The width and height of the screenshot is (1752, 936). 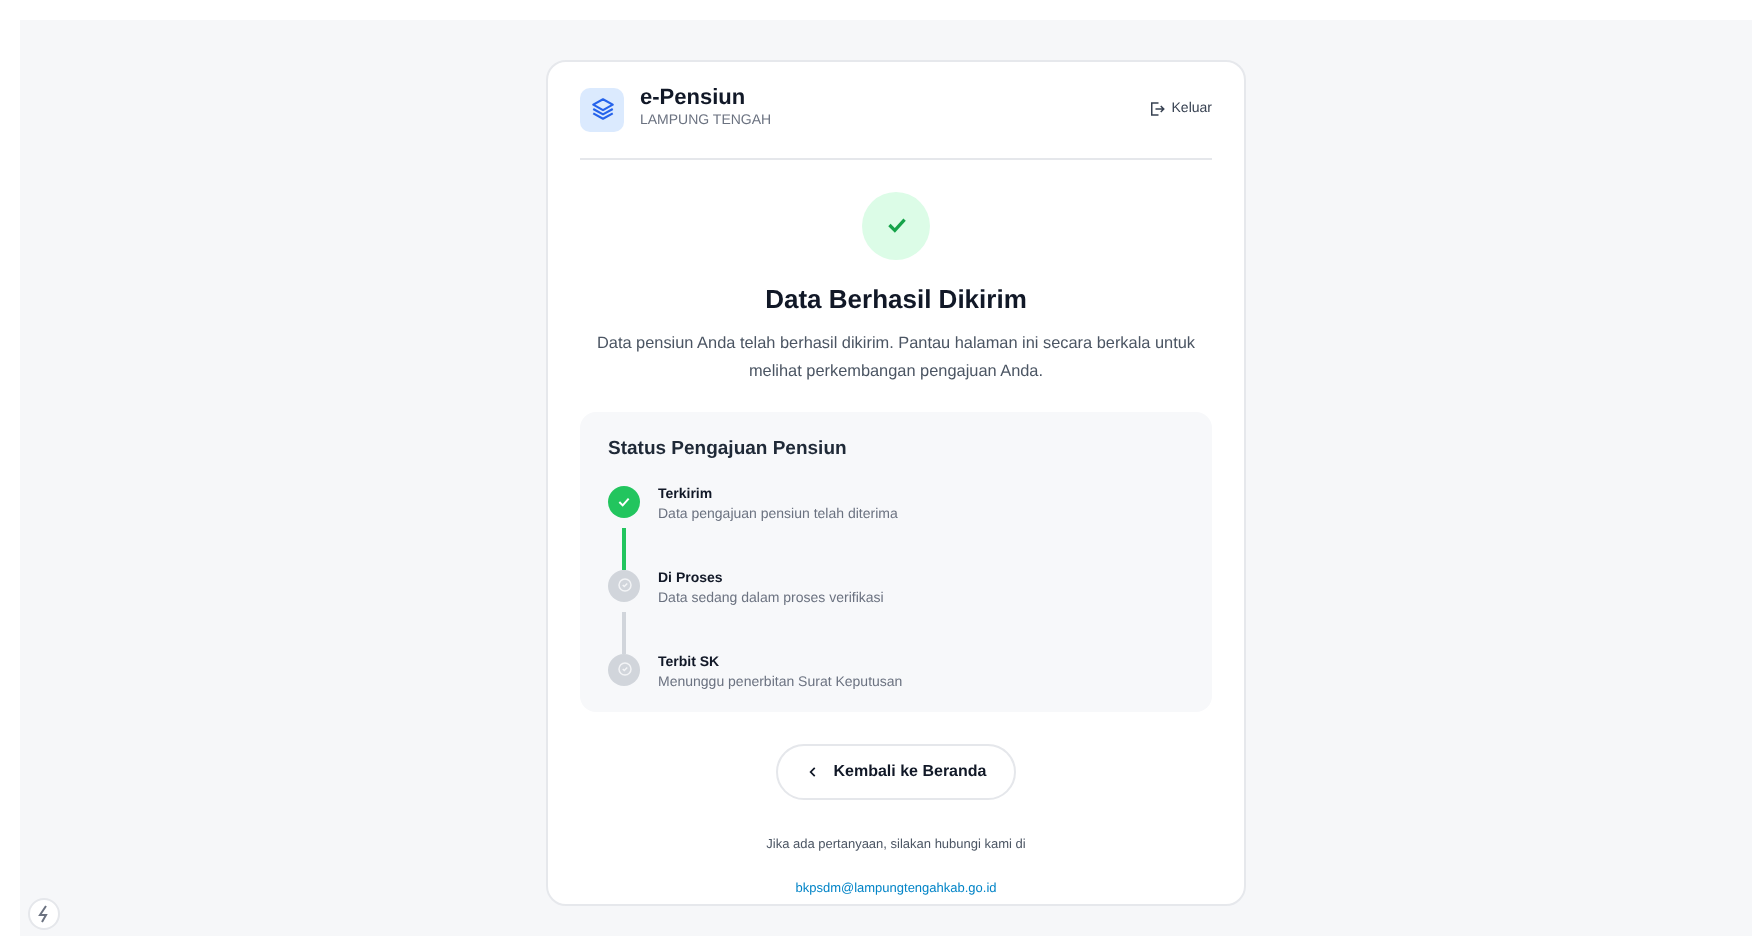 What do you see at coordinates (728, 450) in the screenshot?
I see `status-title: Status Pengajuan Pensiun` at bounding box center [728, 450].